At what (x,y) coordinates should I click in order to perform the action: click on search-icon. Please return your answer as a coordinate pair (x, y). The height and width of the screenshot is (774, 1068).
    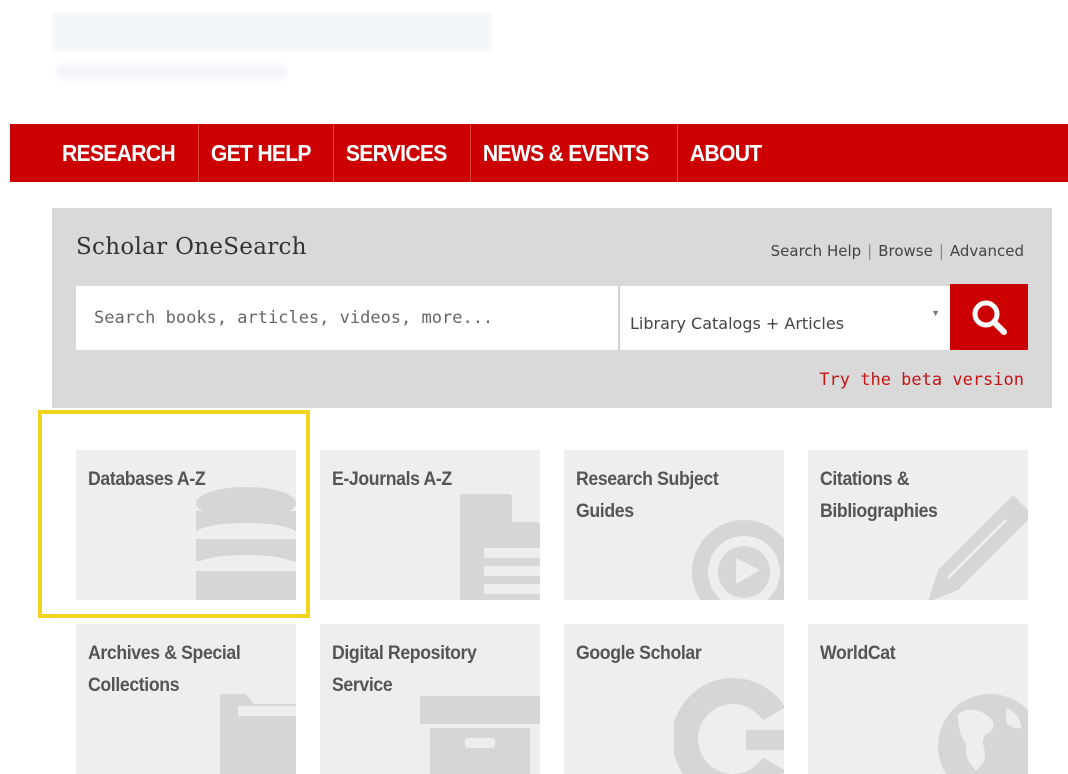
    Looking at the image, I should click on (989, 317).